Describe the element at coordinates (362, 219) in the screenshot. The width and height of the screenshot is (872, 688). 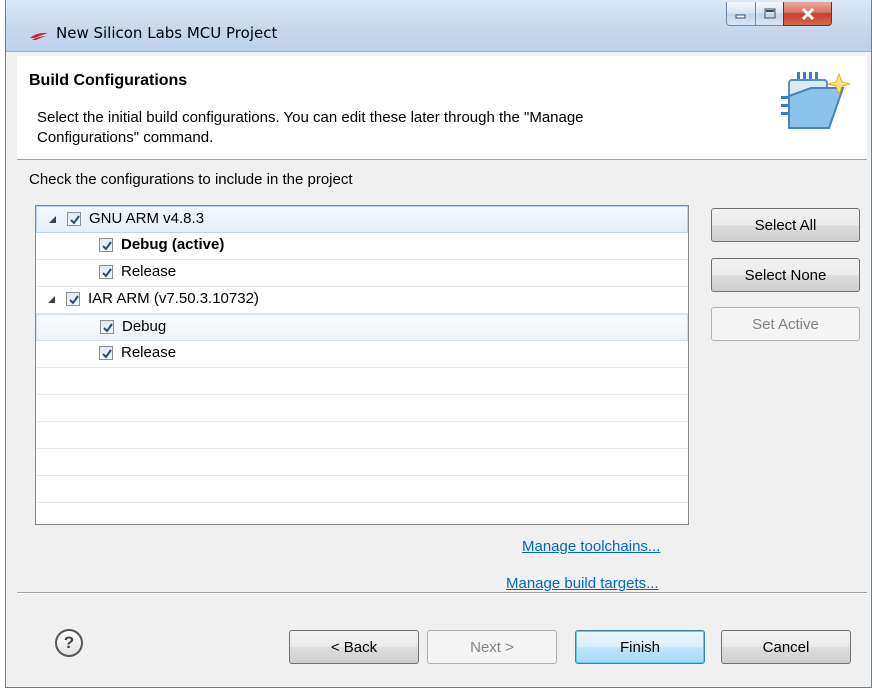
I see `tree-row-gnu-arm: GNU ARM v4.8.3` at that location.